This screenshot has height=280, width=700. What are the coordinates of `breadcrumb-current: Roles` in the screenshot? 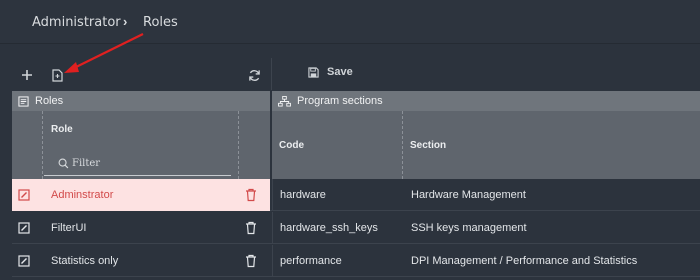 It's located at (160, 22).